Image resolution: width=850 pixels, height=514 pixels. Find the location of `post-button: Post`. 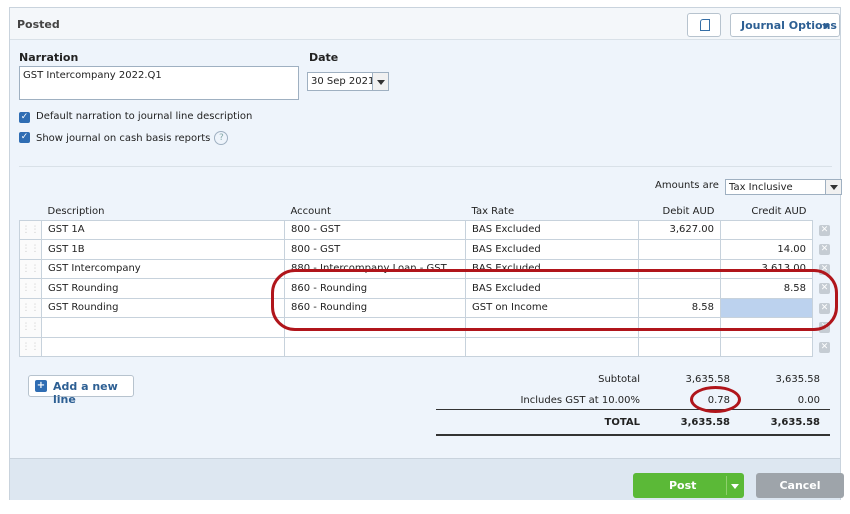

post-button: Post is located at coordinates (688, 485).